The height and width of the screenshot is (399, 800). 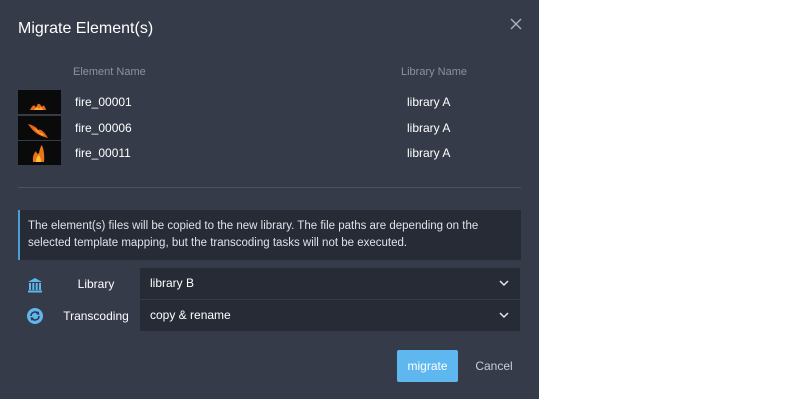 What do you see at coordinates (103, 128) in the screenshot?
I see `element-name: fire_00006` at bounding box center [103, 128].